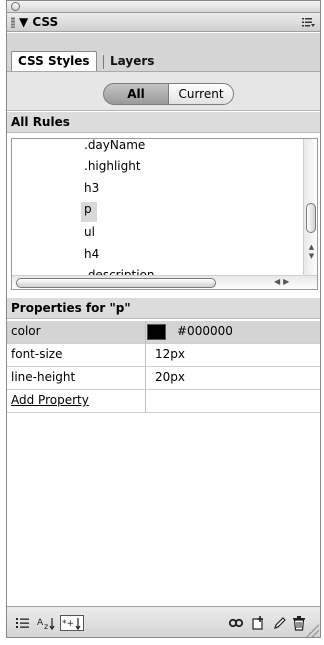 Image resolution: width=324 pixels, height=645 pixels. Describe the element at coordinates (163, 122) in the screenshot. I see `all-rules-header: All Rules` at that location.